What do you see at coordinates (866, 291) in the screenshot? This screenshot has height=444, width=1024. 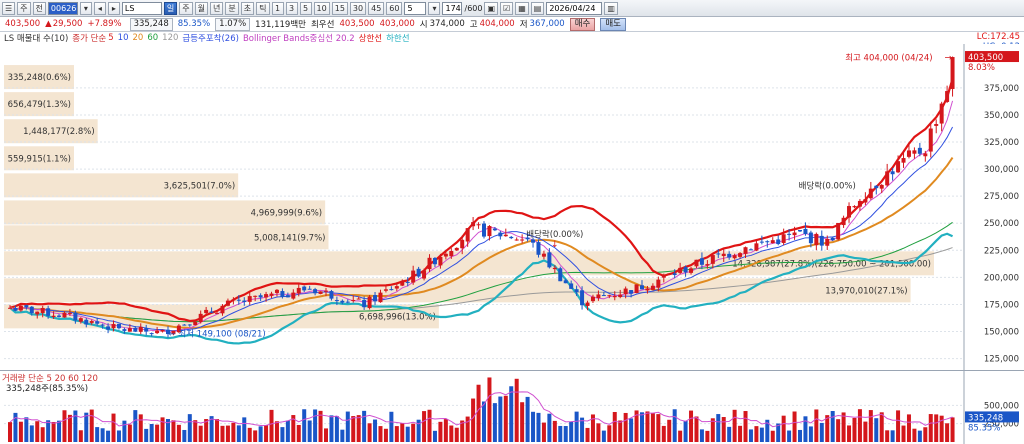 I see `volume-profile-label: 13,970,010(27.1%)` at bounding box center [866, 291].